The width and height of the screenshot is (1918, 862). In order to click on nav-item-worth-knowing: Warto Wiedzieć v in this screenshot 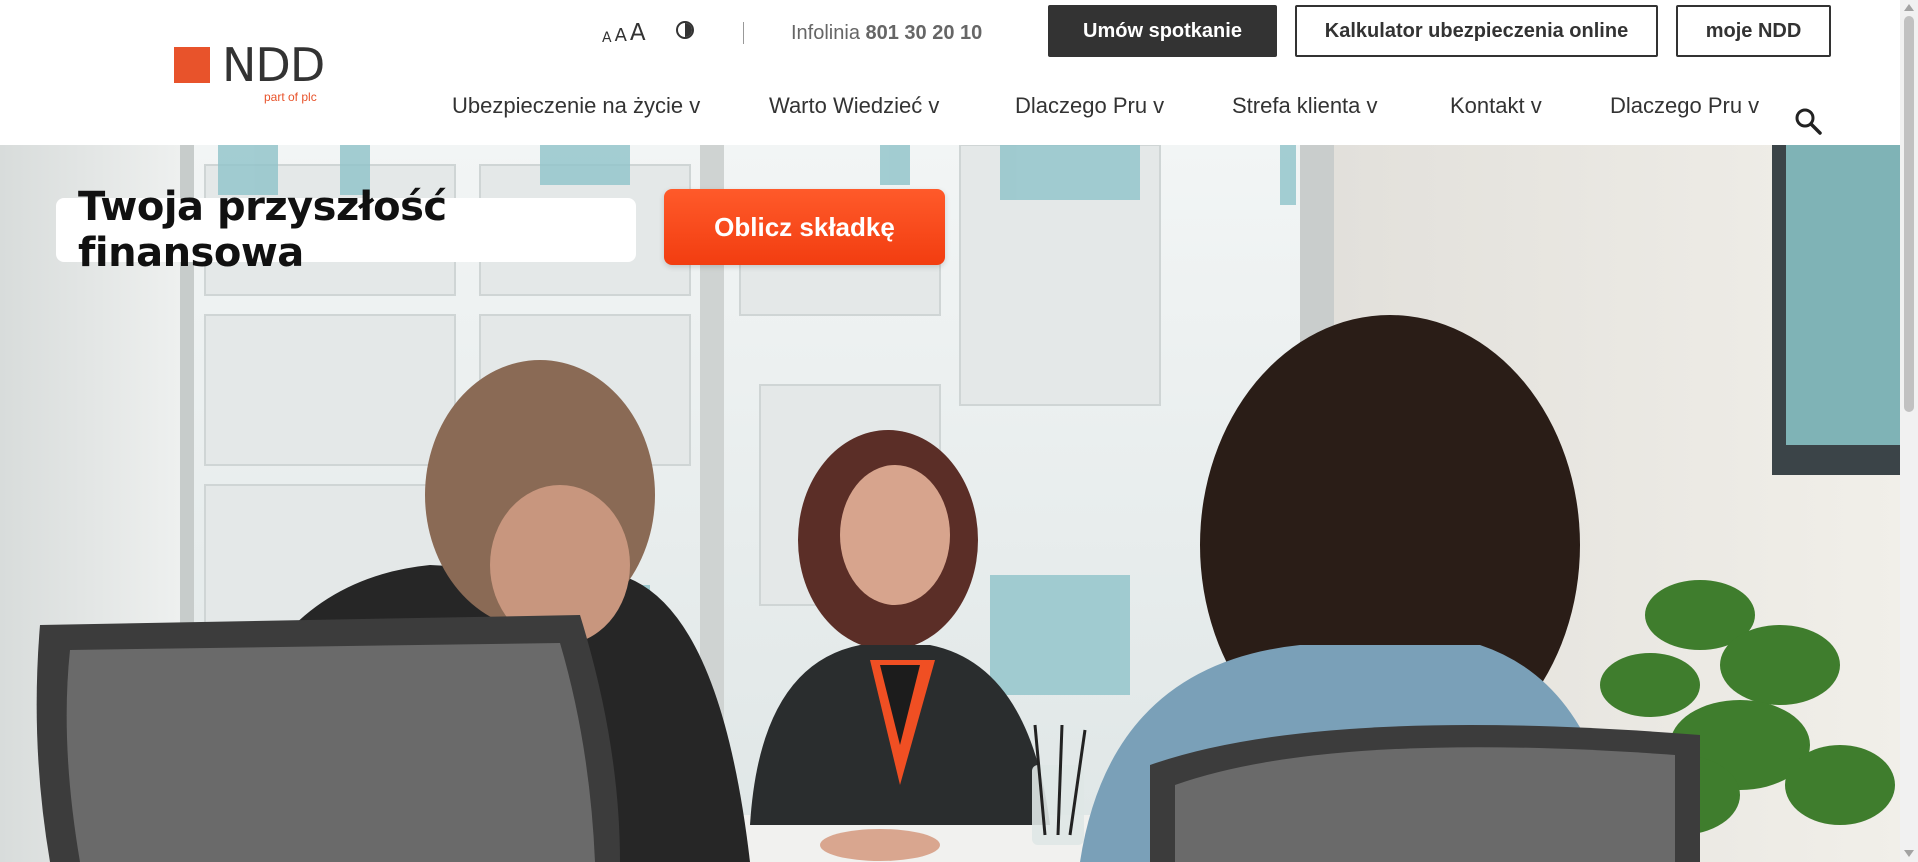, I will do `click(854, 106)`.